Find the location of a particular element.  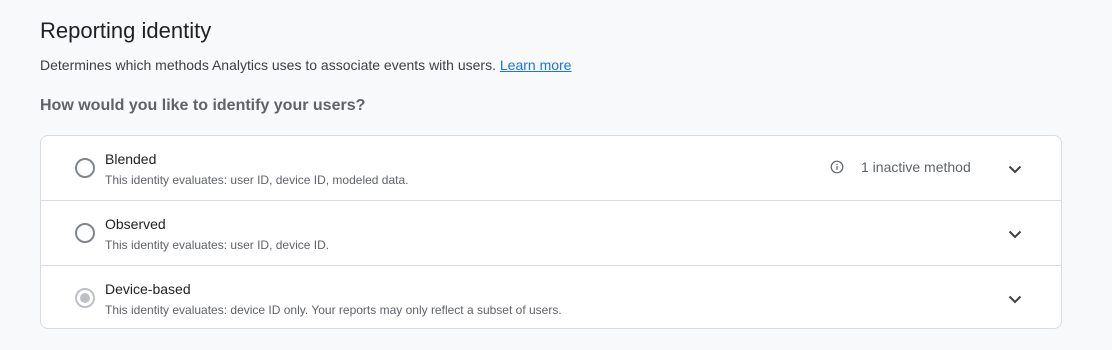

learn-more-link: Learn more is located at coordinates (536, 65).